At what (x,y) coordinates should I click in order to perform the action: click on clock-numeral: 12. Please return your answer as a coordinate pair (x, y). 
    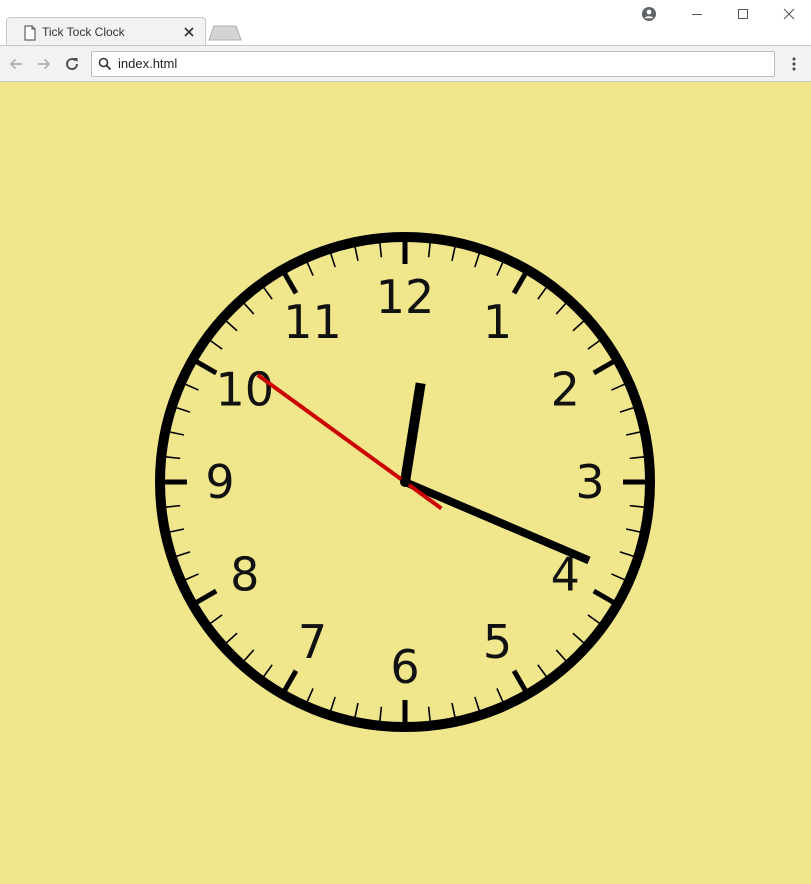
    Looking at the image, I should click on (405, 297).